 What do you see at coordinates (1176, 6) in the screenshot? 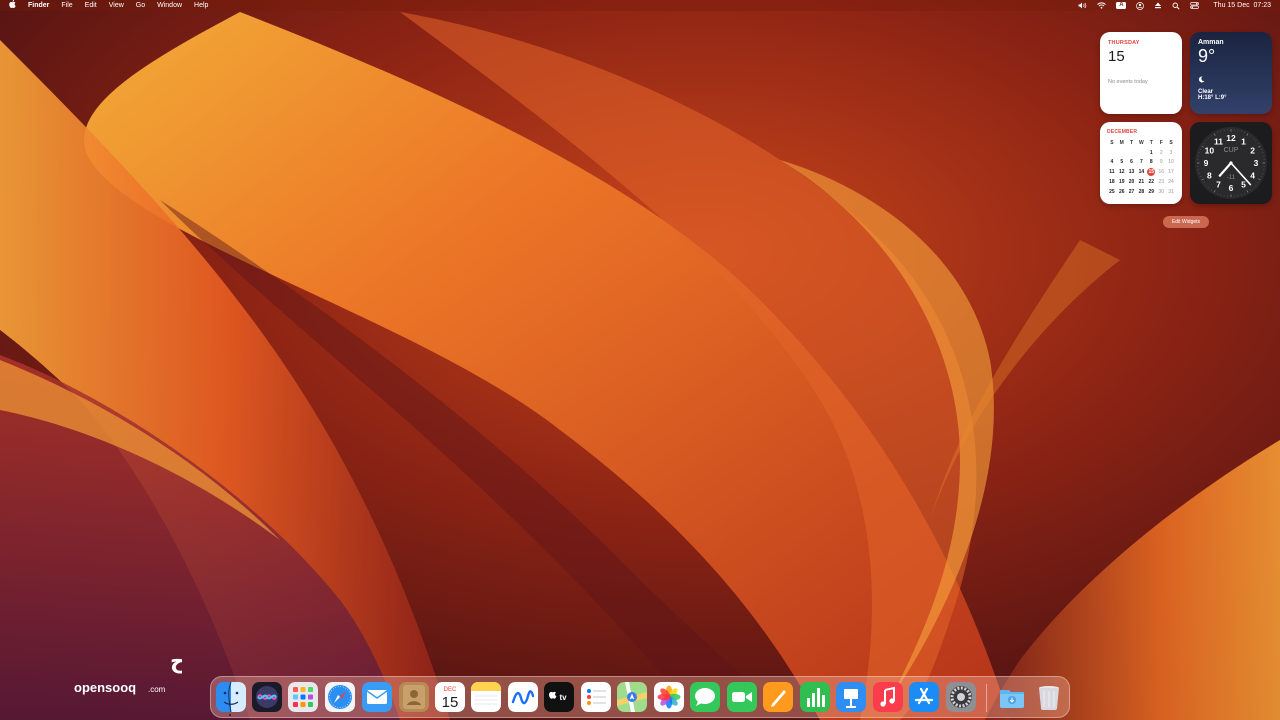
I see `spotlight-menu` at bounding box center [1176, 6].